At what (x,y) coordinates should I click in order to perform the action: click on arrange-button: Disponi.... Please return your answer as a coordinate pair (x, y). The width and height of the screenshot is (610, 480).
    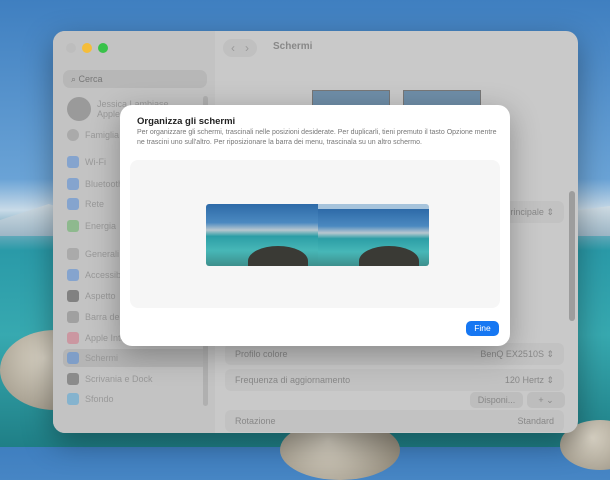
    Looking at the image, I should click on (496, 400).